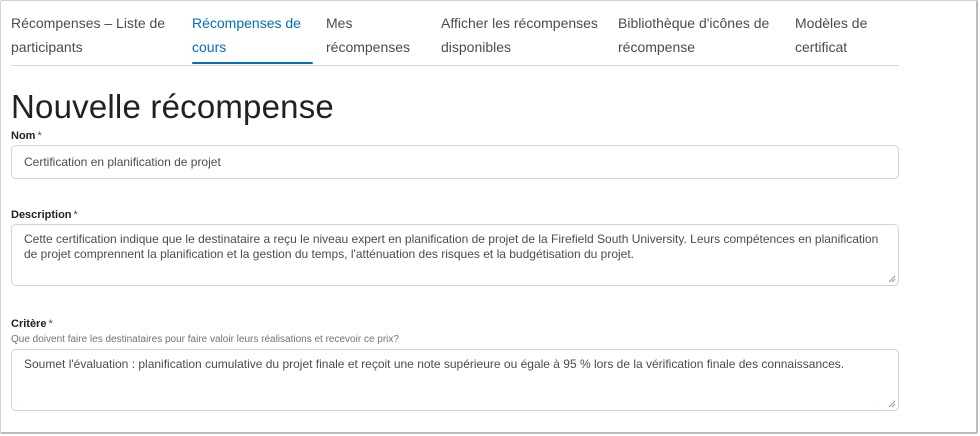  Describe the element at coordinates (519, 23) in the screenshot. I see `tab-label-line1: Afficher les récompenses` at that location.